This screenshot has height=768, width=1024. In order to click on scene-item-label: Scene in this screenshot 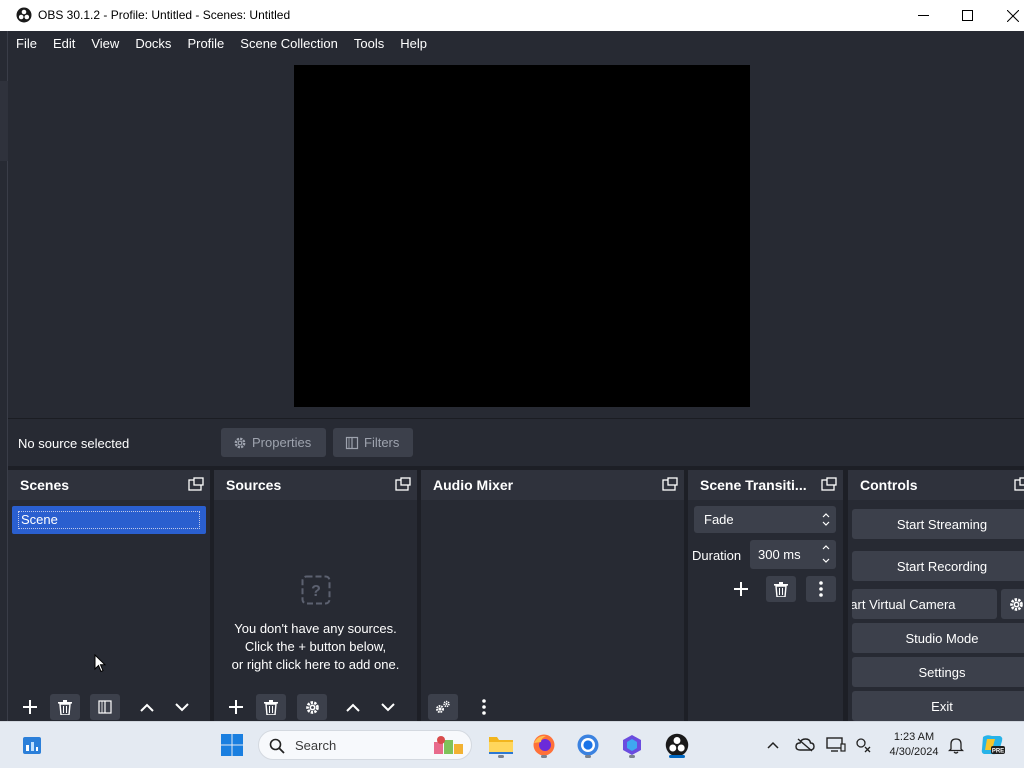, I will do `click(109, 520)`.